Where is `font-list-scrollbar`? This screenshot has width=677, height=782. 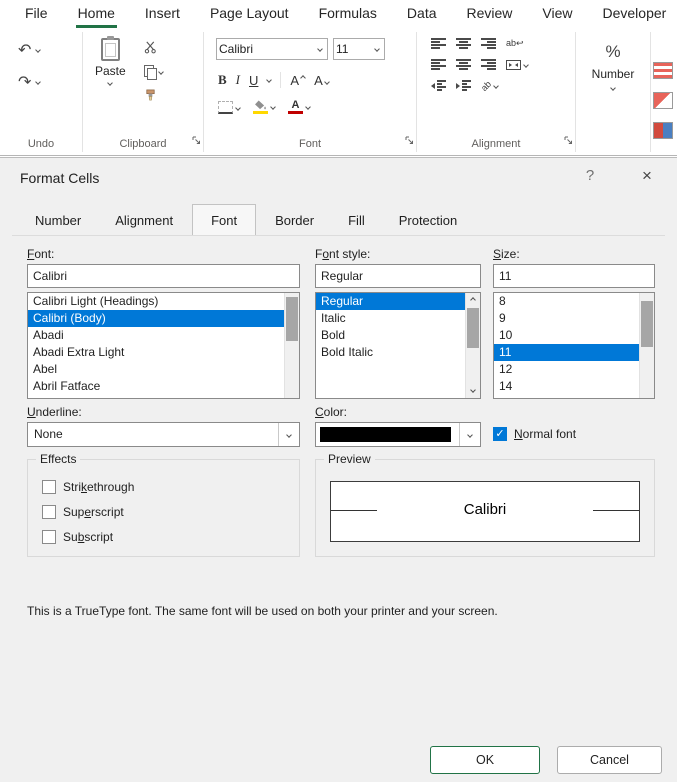
font-list-scrollbar is located at coordinates (291, 345).